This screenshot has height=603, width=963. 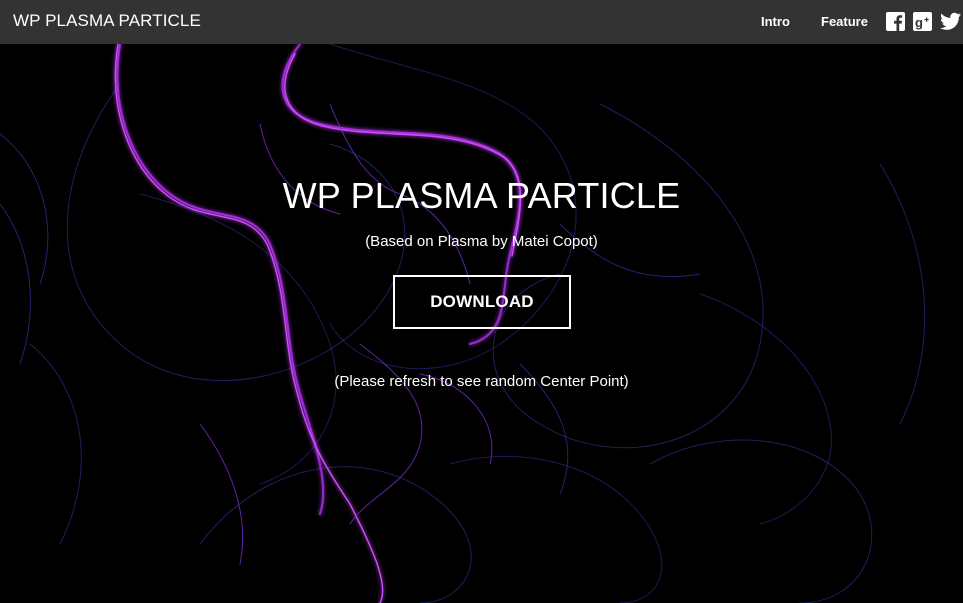 What do you see at coordinates (775, 21) in the screenshot?
I see `nav-link-intro: Intro` at bounding box center [775, 21].